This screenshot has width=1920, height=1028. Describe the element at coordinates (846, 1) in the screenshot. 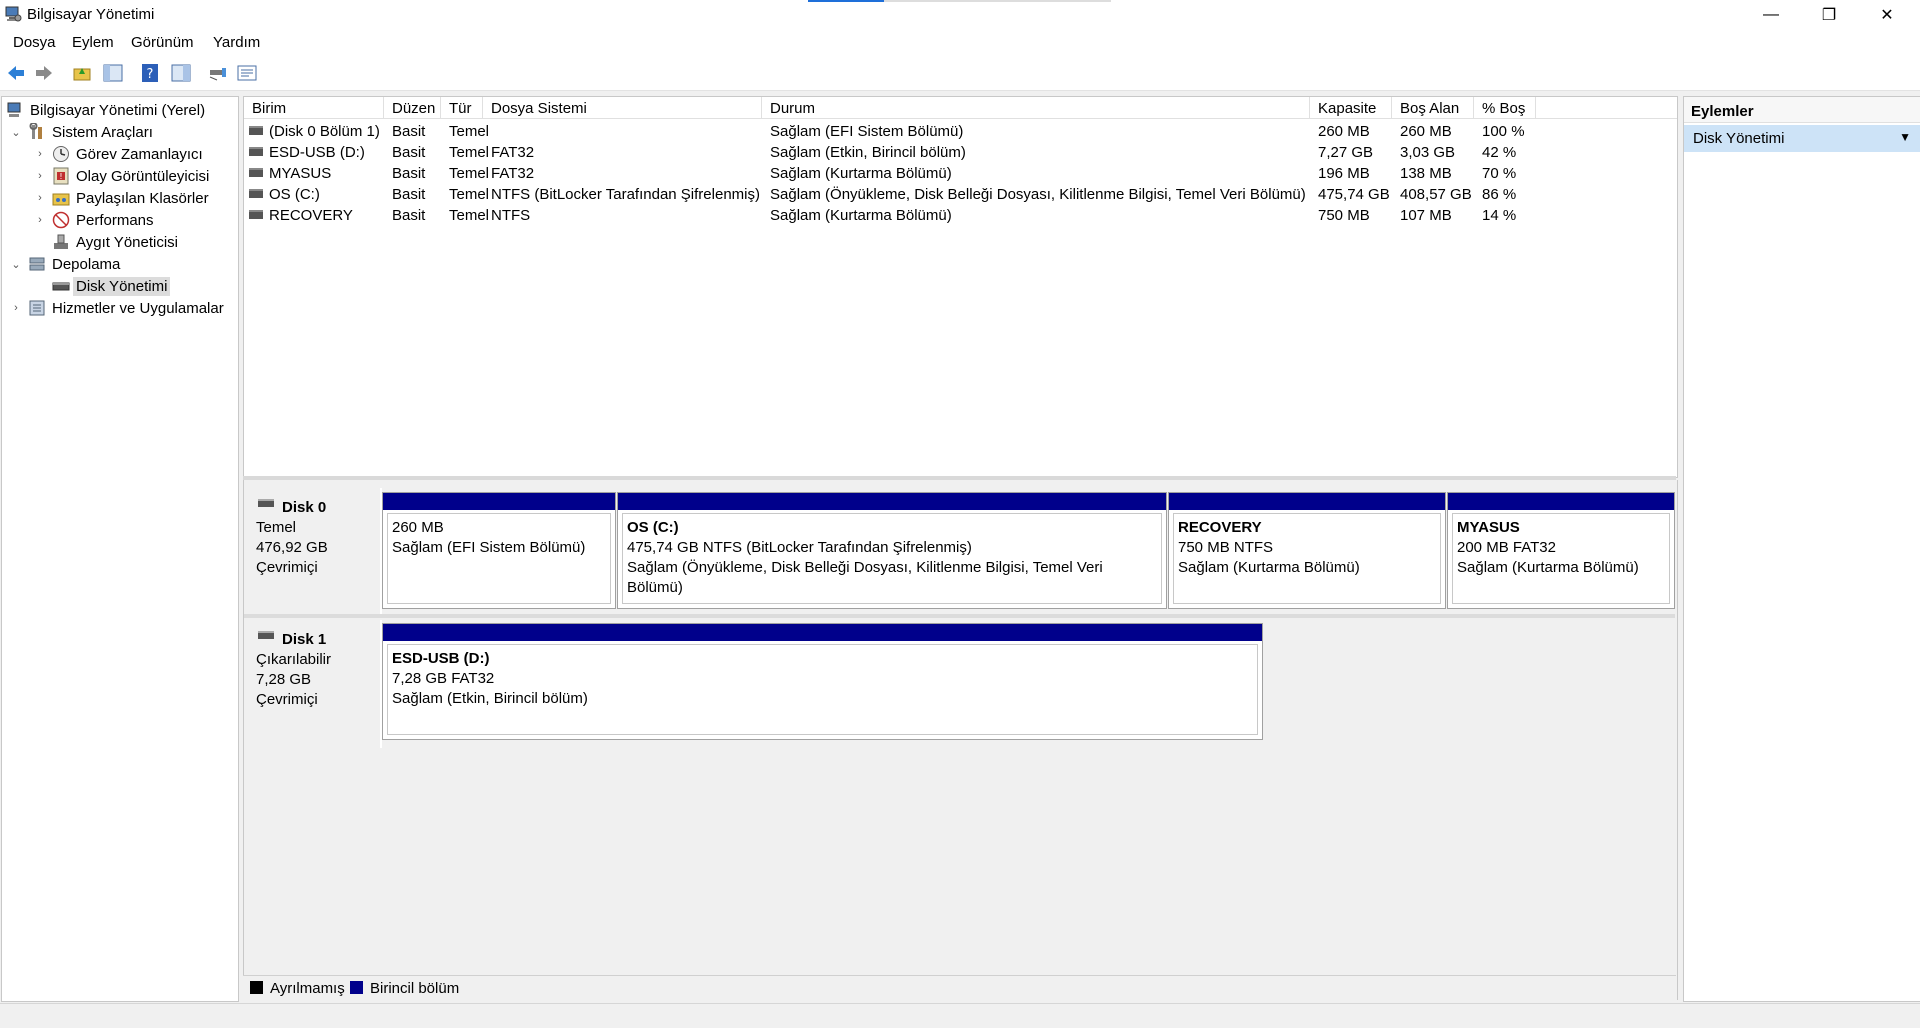

I see `loading-progress-fill` at that location.